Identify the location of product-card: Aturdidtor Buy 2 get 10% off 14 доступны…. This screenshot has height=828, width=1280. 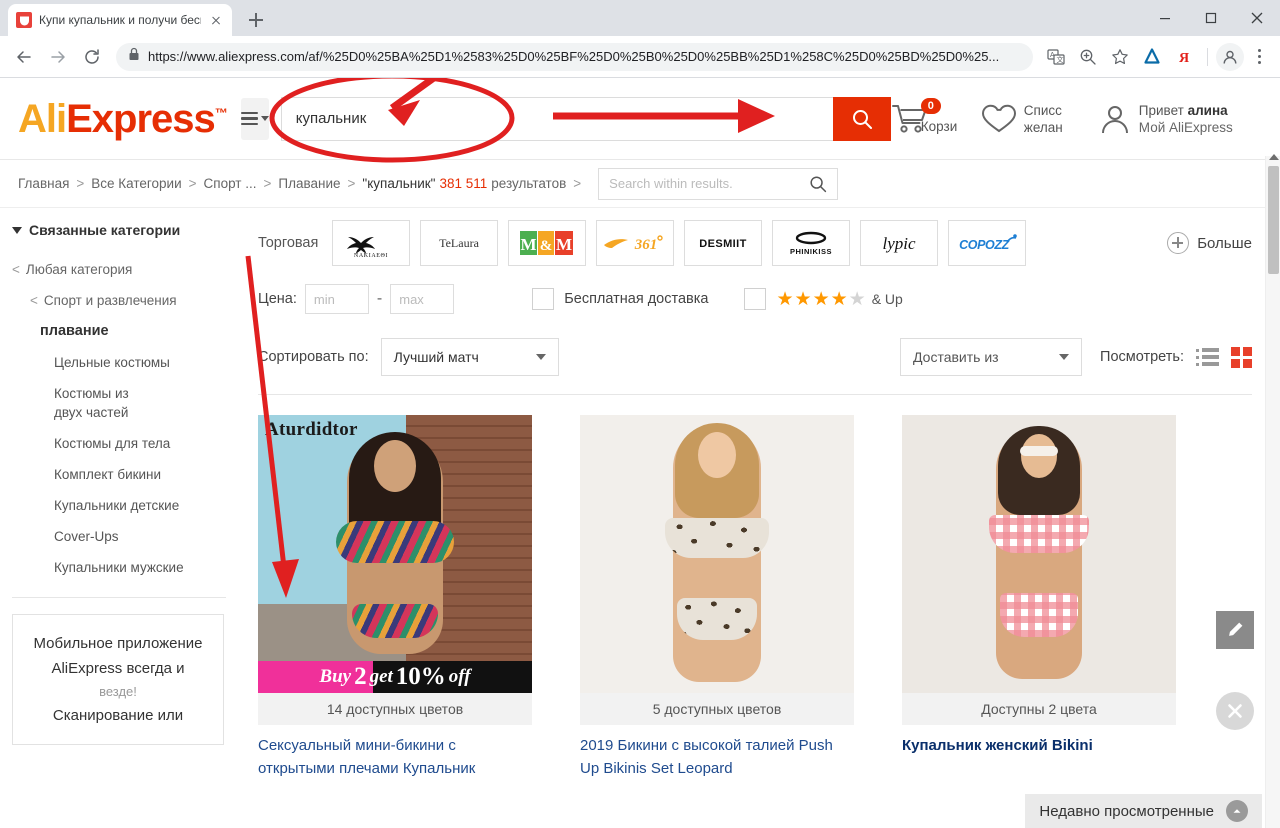
(395, 597).